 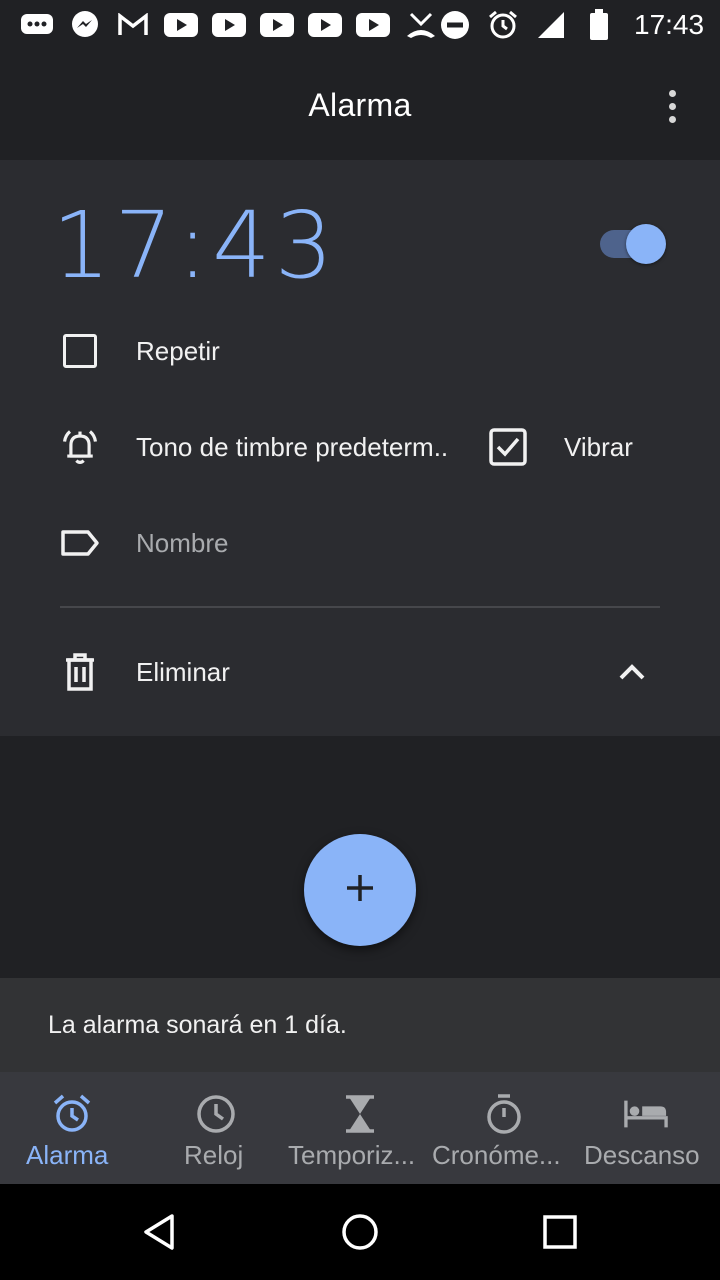 I want to click on repeat-label: Repetir, so click(x=178, y=350).